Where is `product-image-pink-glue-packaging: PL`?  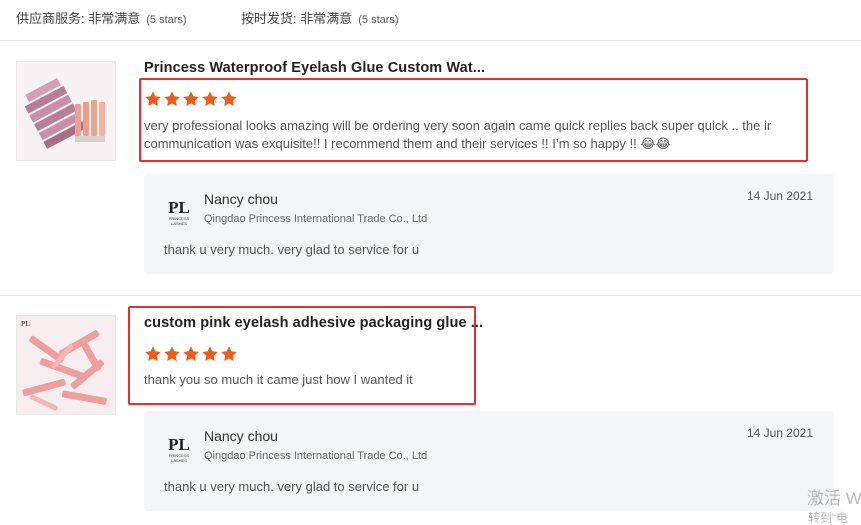
product-image-pink-glue-packaging: PL is located at coordinates (66, 365).